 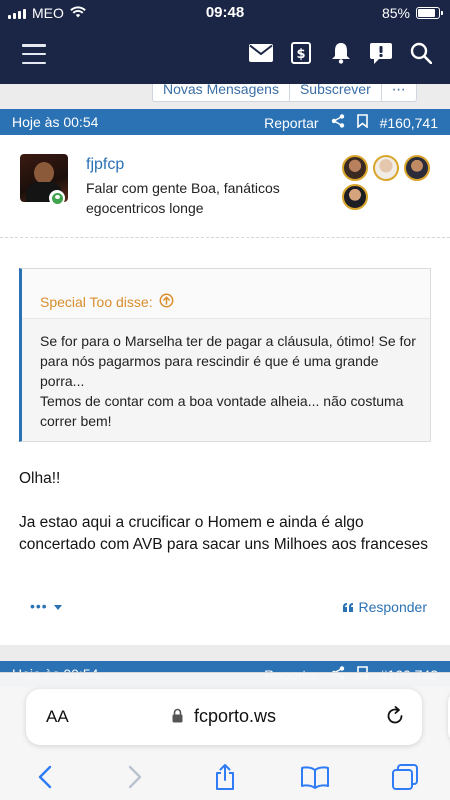 I want to click on new-messages-button: Novas Mensagens, so click(x=221, y=92).